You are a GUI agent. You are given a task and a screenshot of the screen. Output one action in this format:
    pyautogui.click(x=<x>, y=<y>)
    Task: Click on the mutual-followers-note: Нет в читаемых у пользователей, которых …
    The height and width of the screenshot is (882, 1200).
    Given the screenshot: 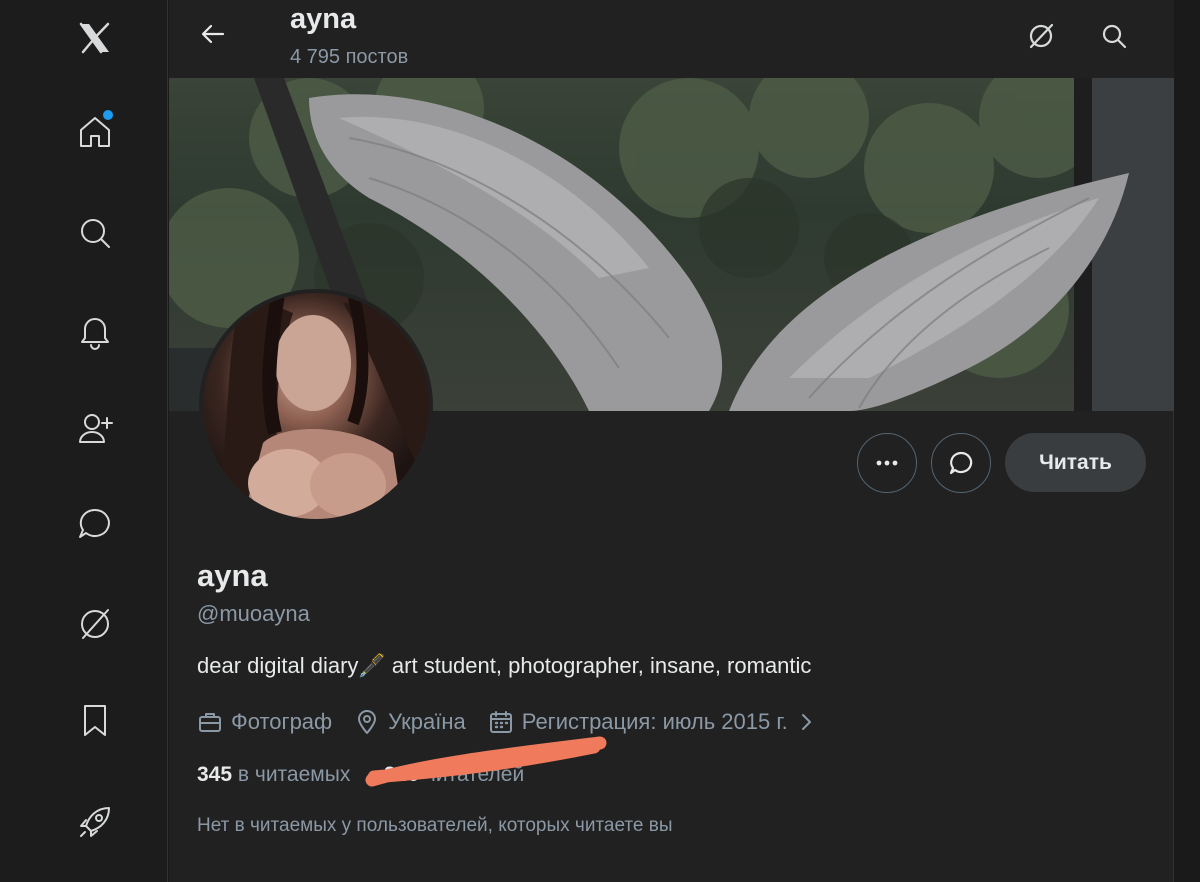 What is the action you would take?
    pyautogui.click(x=435, y=825)
    